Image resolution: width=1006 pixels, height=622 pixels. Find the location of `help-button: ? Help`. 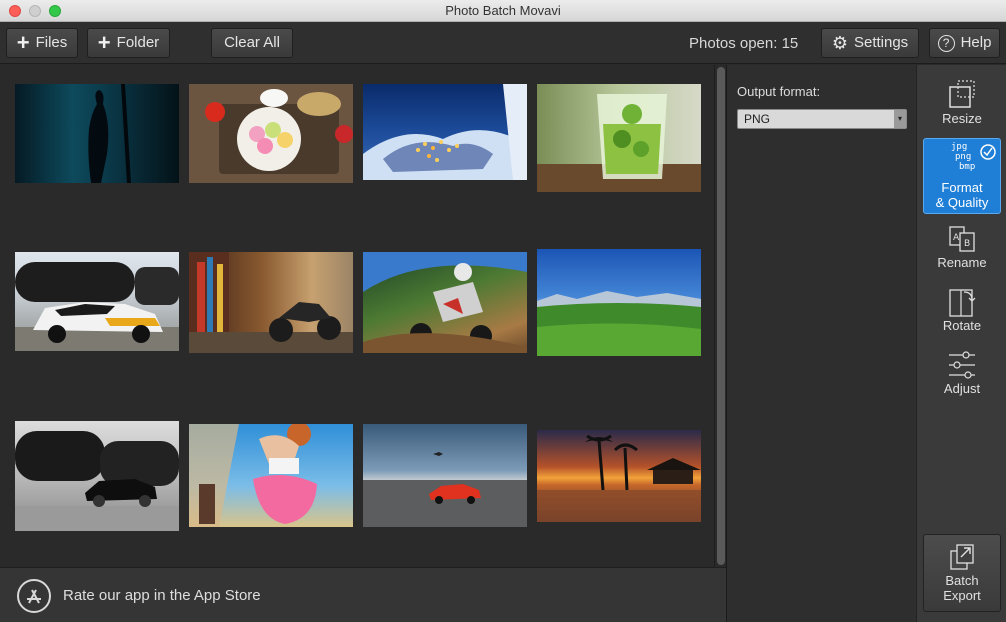

help-button: ? Help is located at coordinates (964, 43).